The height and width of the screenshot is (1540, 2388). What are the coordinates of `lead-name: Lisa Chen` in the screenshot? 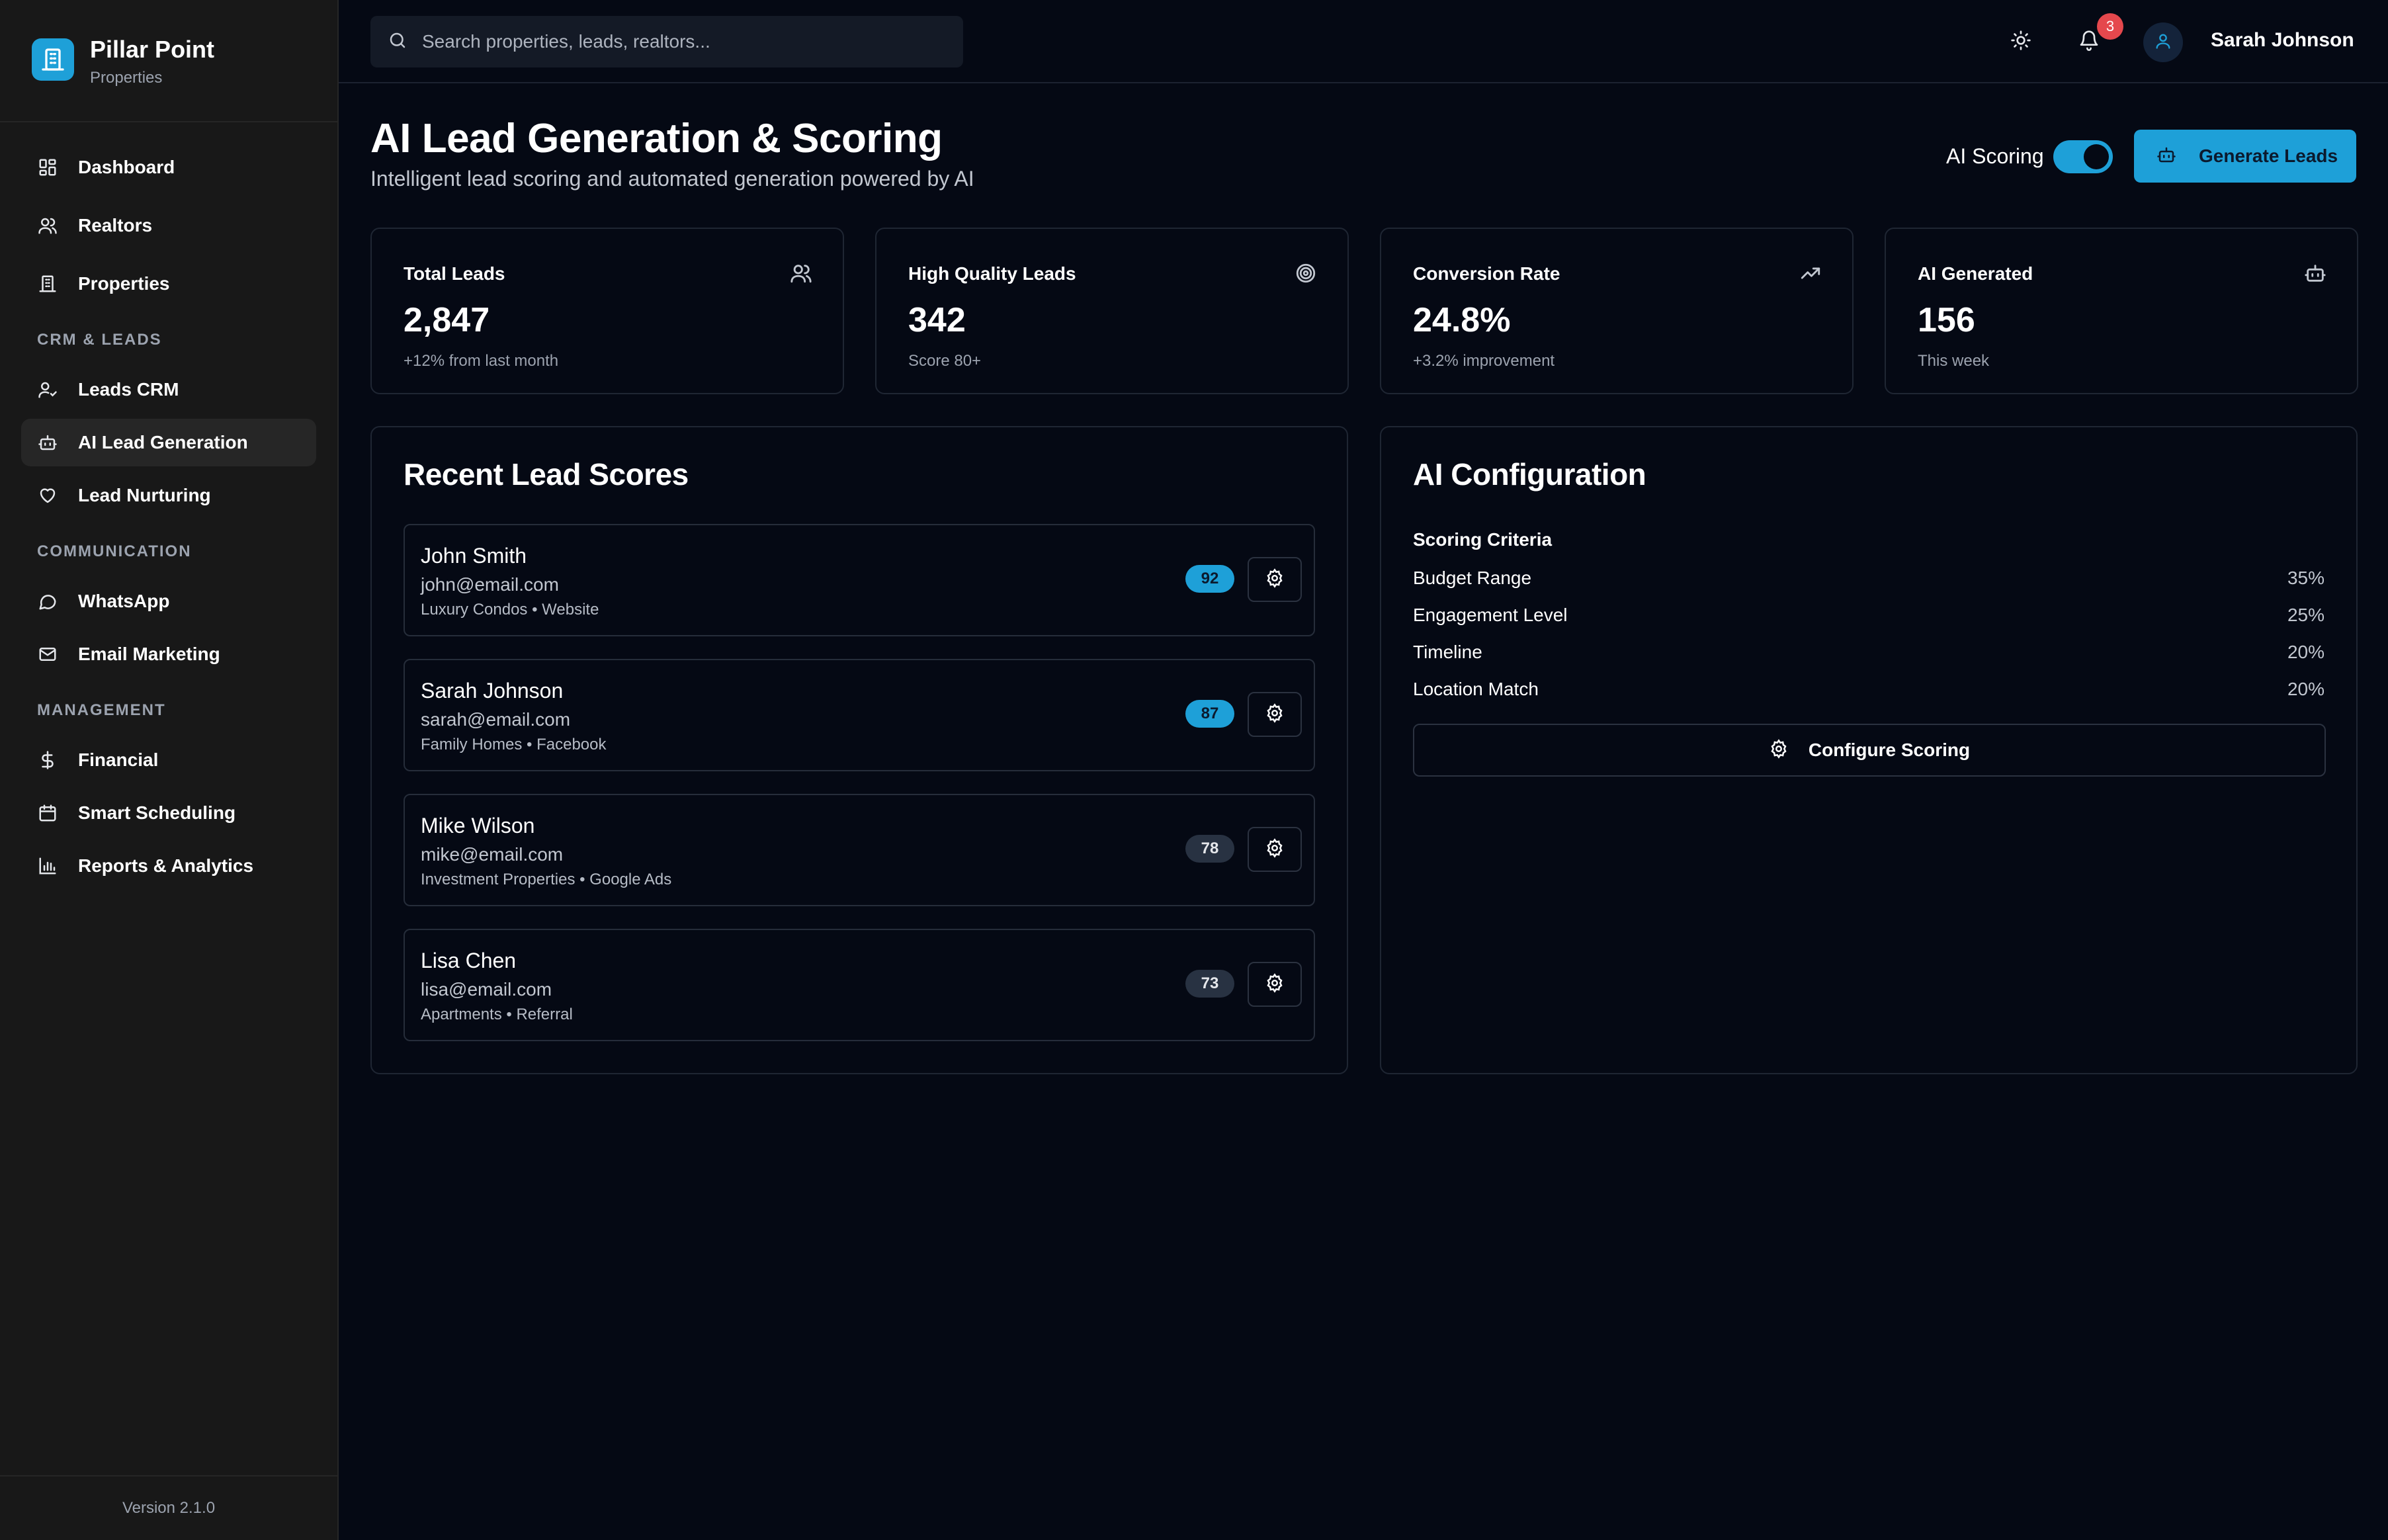 It's located at (469, 960).